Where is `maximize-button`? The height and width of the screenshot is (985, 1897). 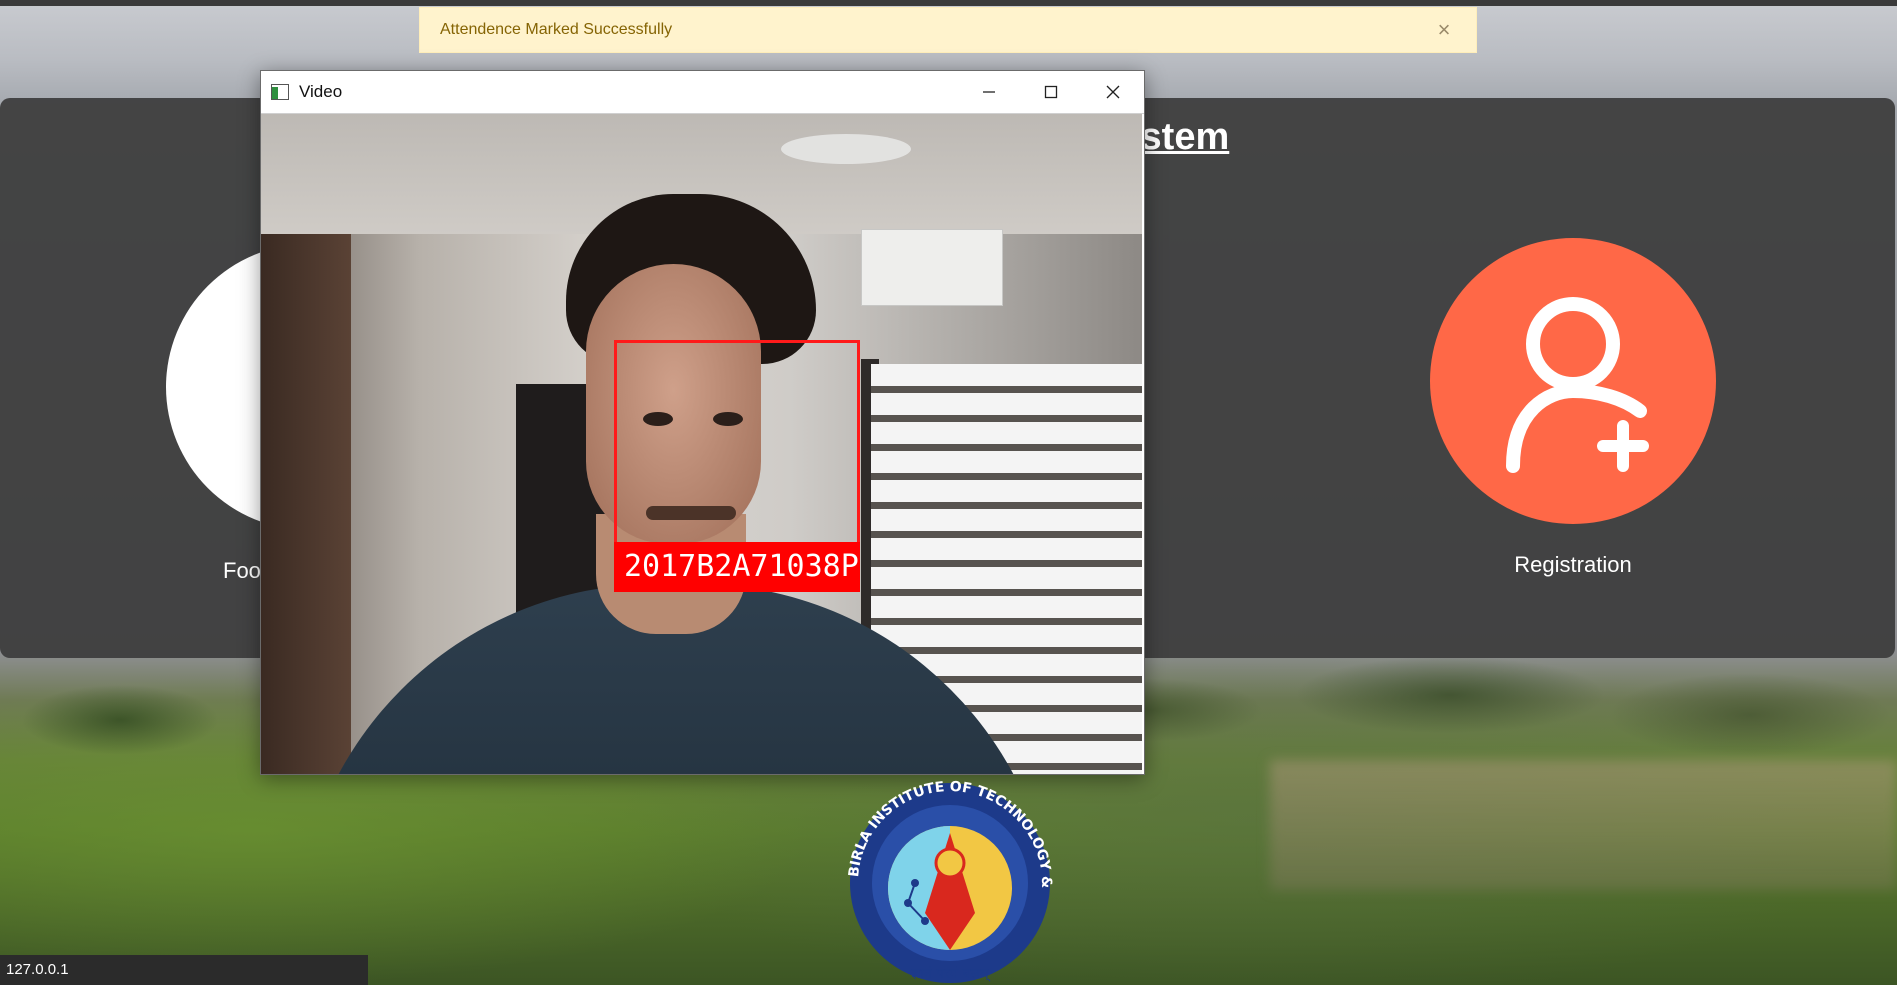
maximize-button is located at coordinates (1051, 92).